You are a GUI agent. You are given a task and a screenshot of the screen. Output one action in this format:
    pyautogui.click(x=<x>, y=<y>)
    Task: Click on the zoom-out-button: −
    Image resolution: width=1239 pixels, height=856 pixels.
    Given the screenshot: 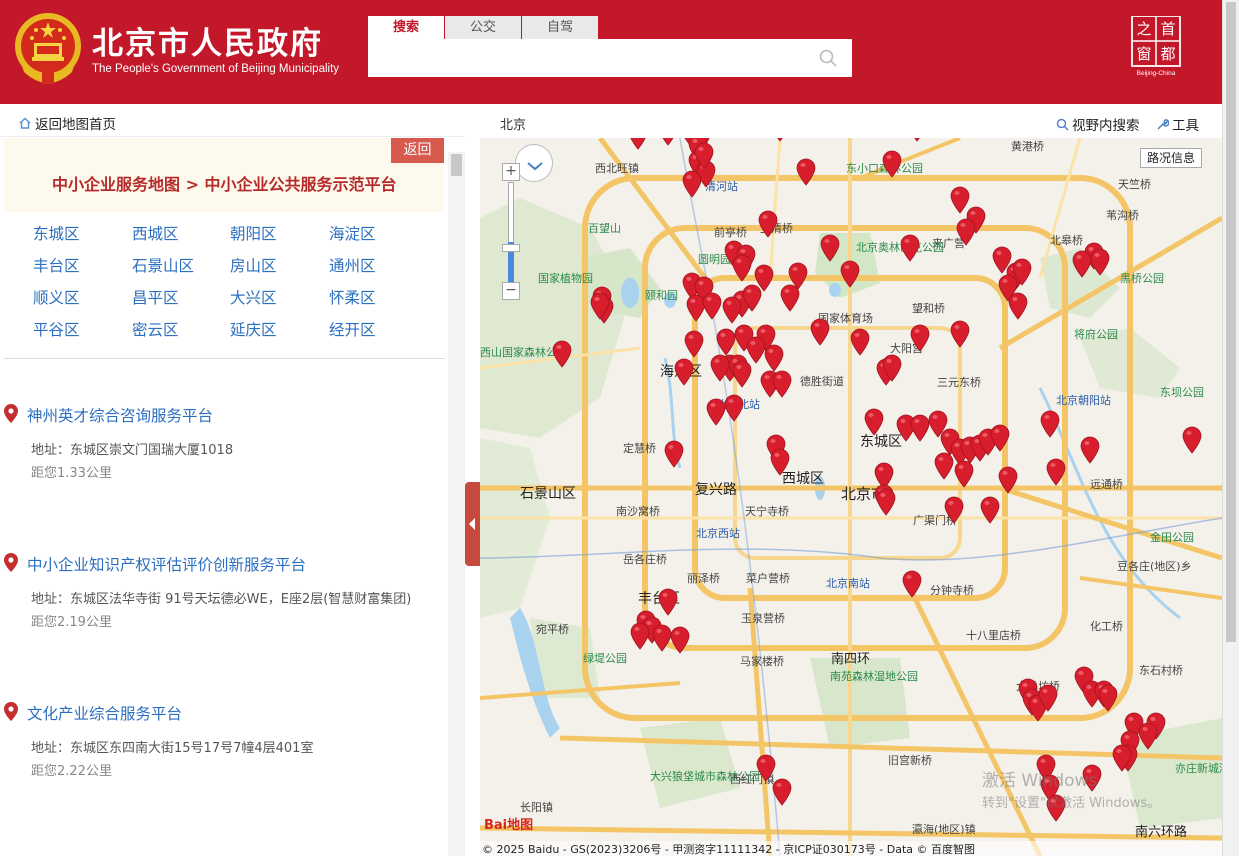 What is the action you would take?
    pyautogui.click(x=511, y=291)
    